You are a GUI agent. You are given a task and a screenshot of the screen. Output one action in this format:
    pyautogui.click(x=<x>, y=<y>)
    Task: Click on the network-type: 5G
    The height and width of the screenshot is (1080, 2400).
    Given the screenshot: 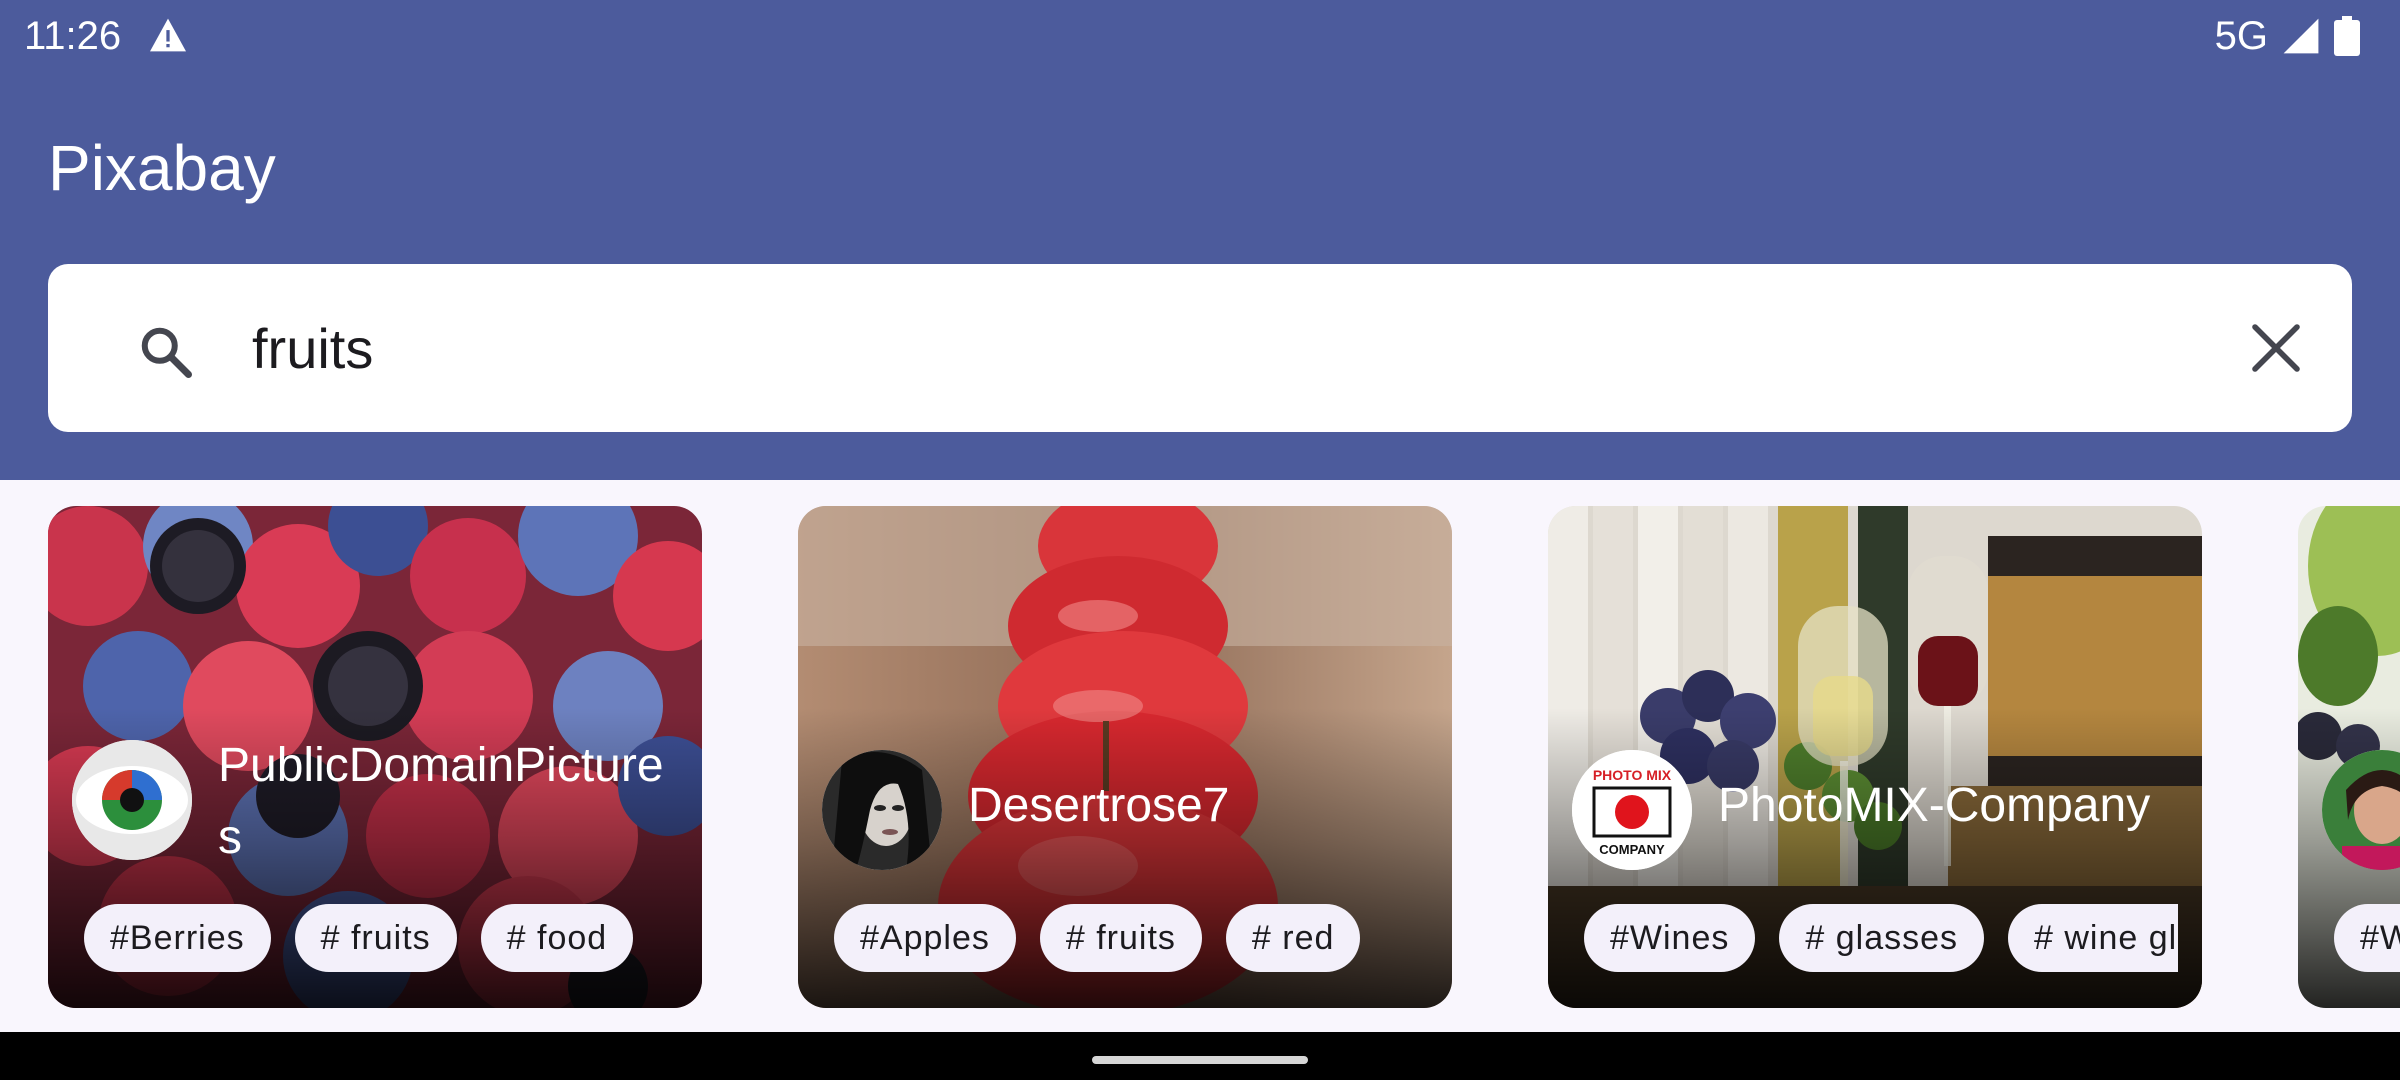 What is the action you would take?
    pyautogui.click(x=2241, y=36)
    